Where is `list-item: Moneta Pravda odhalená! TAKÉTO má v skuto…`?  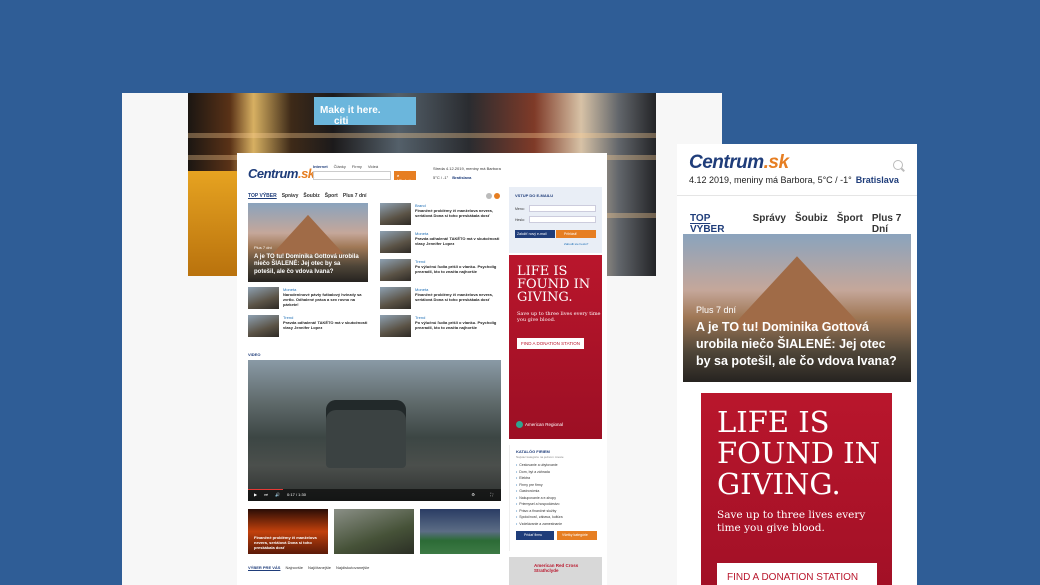
list-item: Moneta Pravda odhalená! TAKÉTO má v skuto… is located at coordinates (459, 238).